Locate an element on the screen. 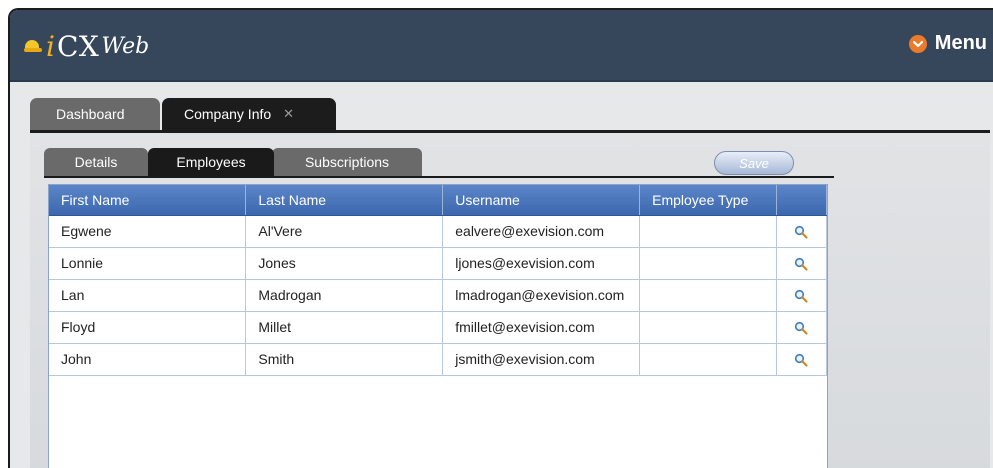 This screenshot has width=993, height=468. cell-first-name: Egwene is located at coordinates (148, 231).